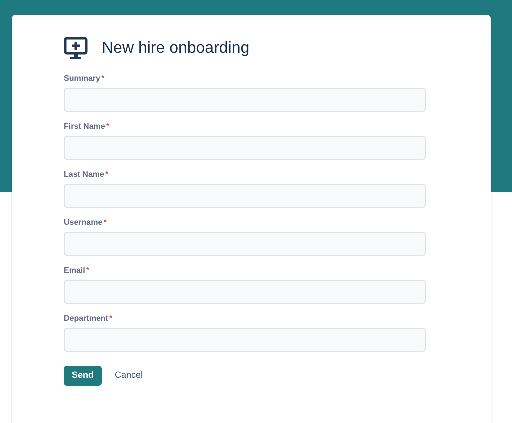 This screenshot has height=423, width=512. I want to click on cancel-button: Cancel, so click(129, 376).